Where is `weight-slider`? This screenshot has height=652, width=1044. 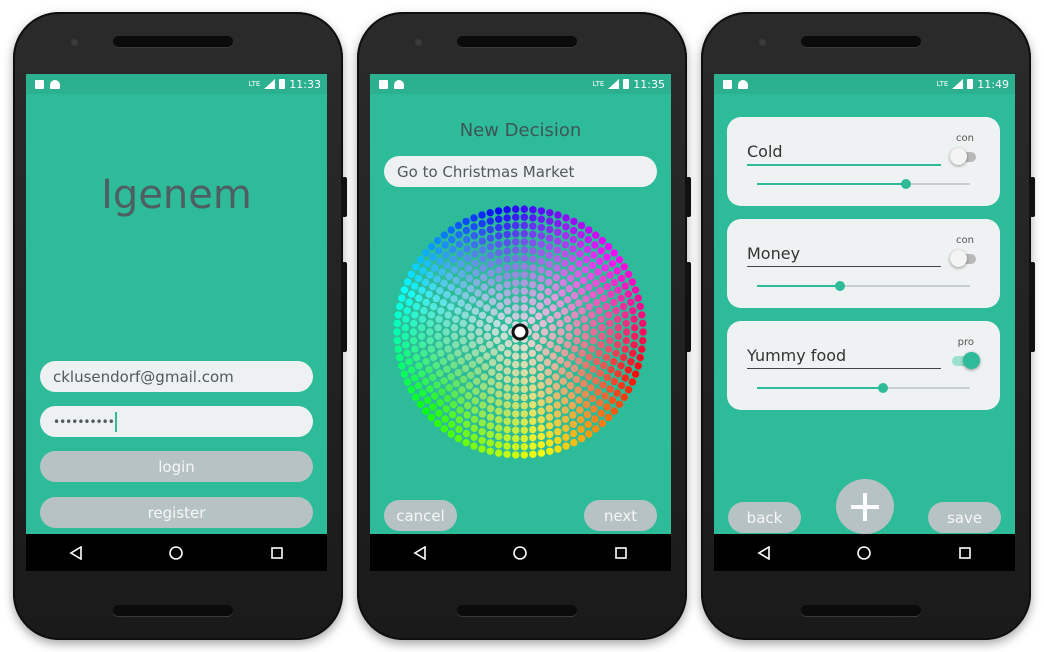 weight-slider is located at coordinates (863, 286).